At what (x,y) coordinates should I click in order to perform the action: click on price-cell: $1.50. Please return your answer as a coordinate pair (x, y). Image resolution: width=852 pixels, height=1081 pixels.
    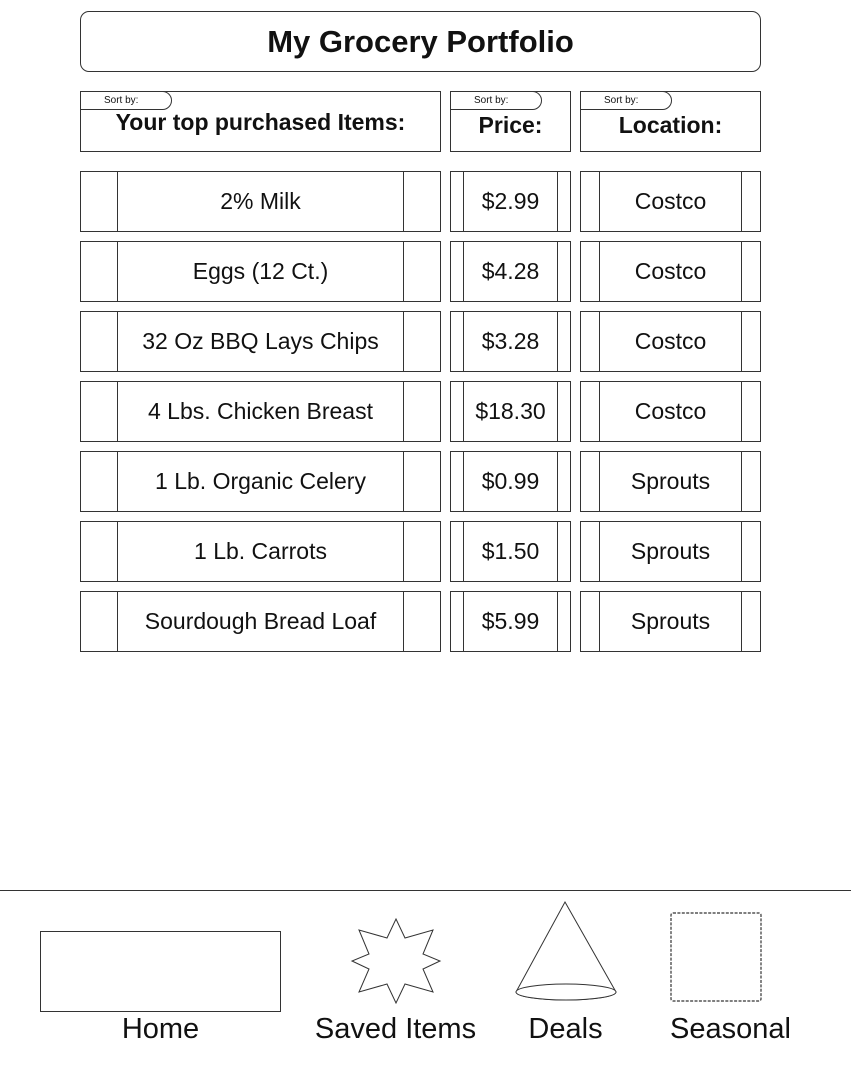
    Looking at the image, I should click on (510, 551).